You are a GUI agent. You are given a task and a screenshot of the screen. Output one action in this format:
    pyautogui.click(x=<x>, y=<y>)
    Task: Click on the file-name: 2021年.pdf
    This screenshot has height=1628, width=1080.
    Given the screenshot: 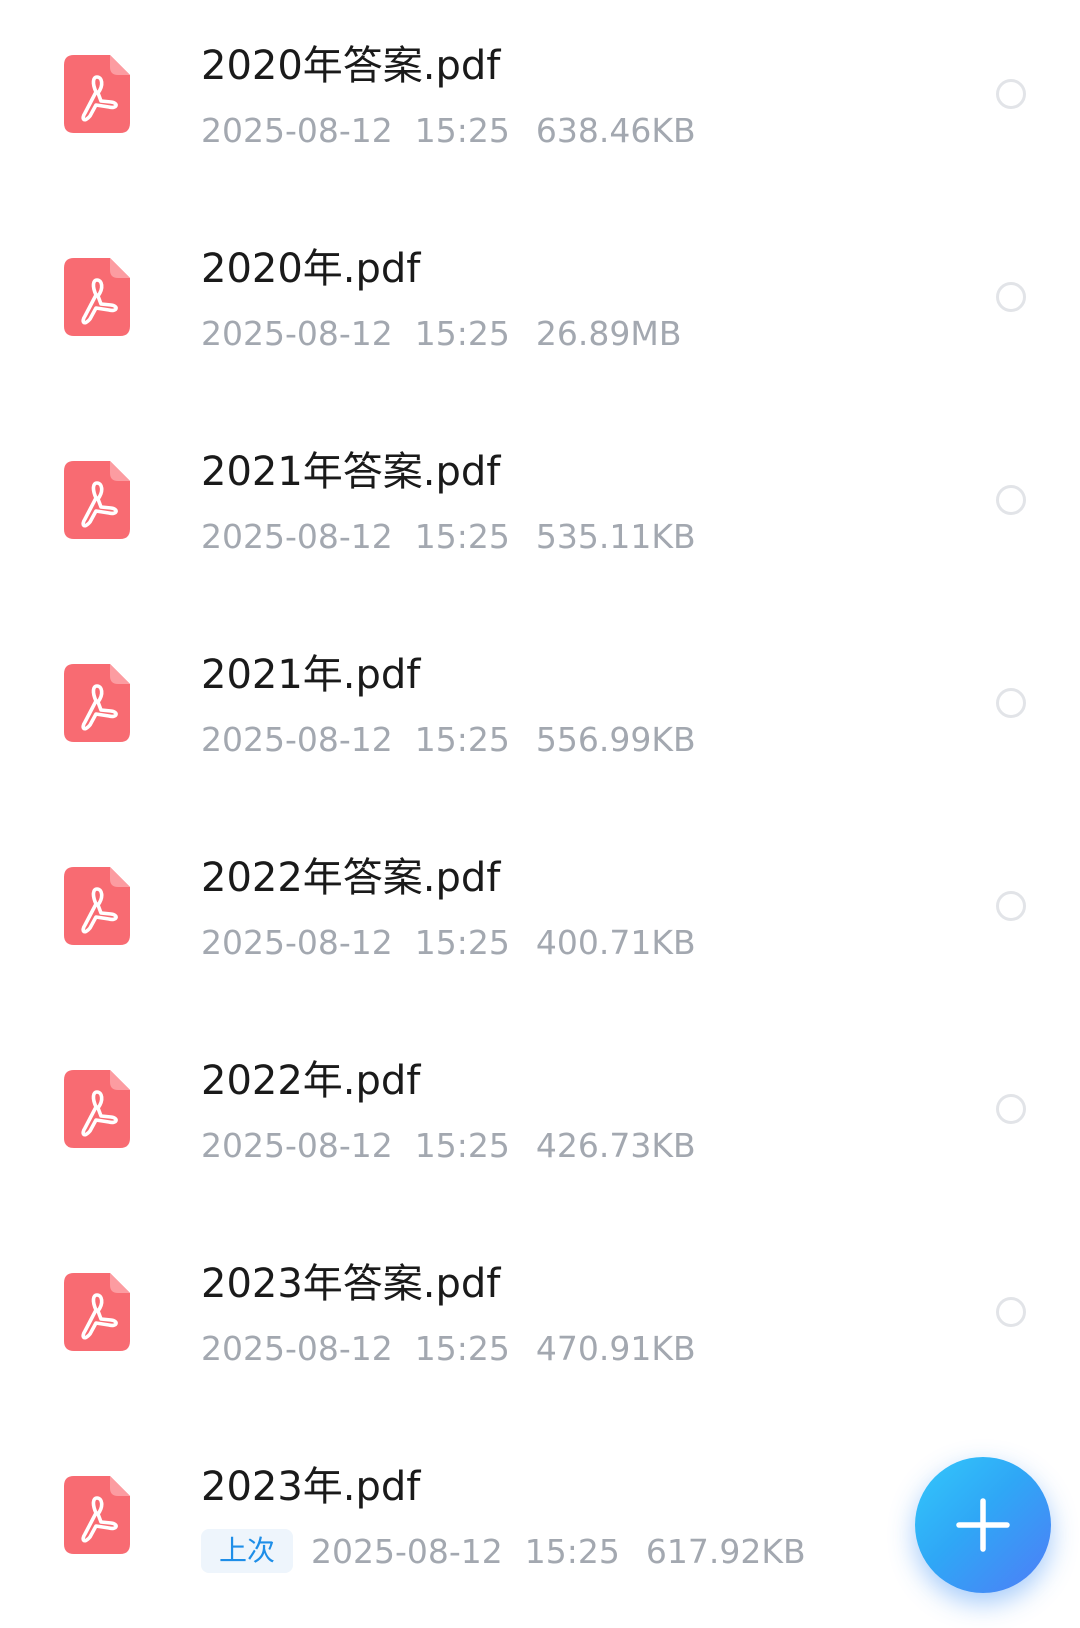 What is the action you would take?
    pyautogui.click(x=311, y=675)
    